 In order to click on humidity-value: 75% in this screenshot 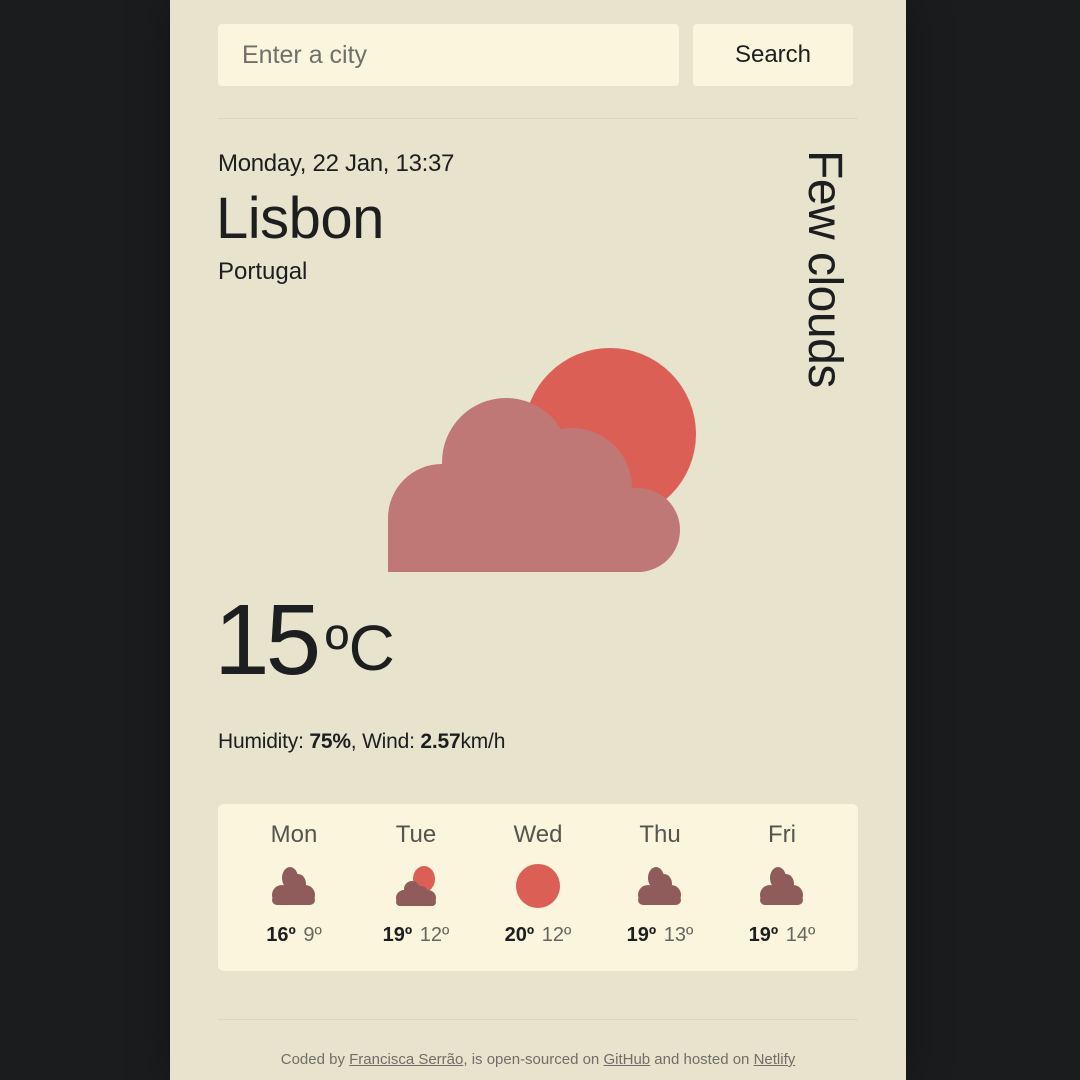, I will do `click(330, 741)`.